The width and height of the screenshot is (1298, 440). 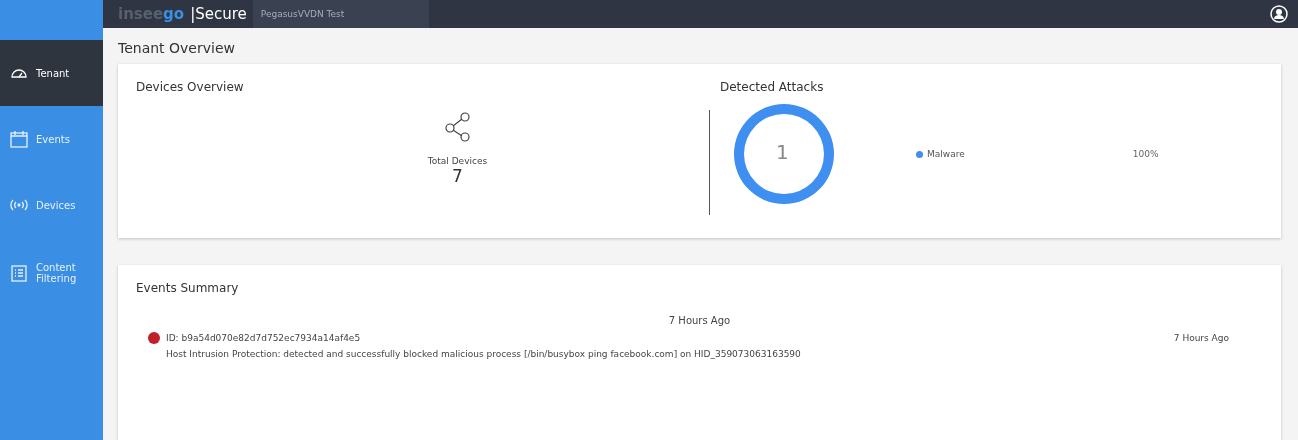 What do you see at coordinates (218, 14) in the screenshot?
I see `product-name: |Secure` at bounding box center [218, 14].